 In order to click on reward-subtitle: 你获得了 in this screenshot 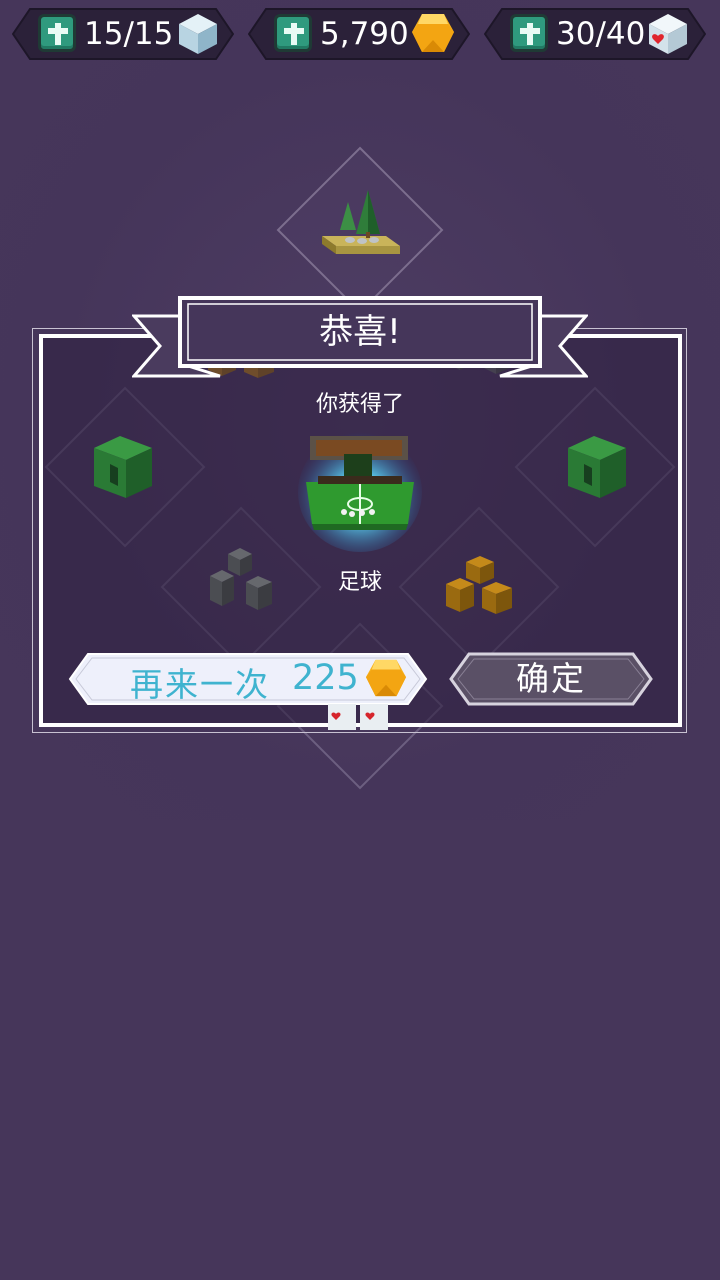, I will do `click(359, 404)`.